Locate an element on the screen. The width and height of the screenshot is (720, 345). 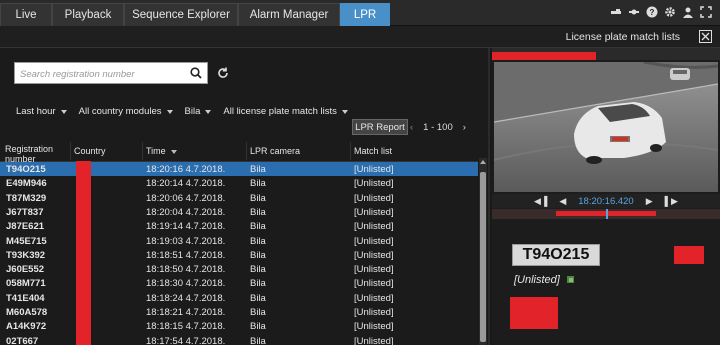
edit-matchlist-icon is located at coordinates (571, 279).